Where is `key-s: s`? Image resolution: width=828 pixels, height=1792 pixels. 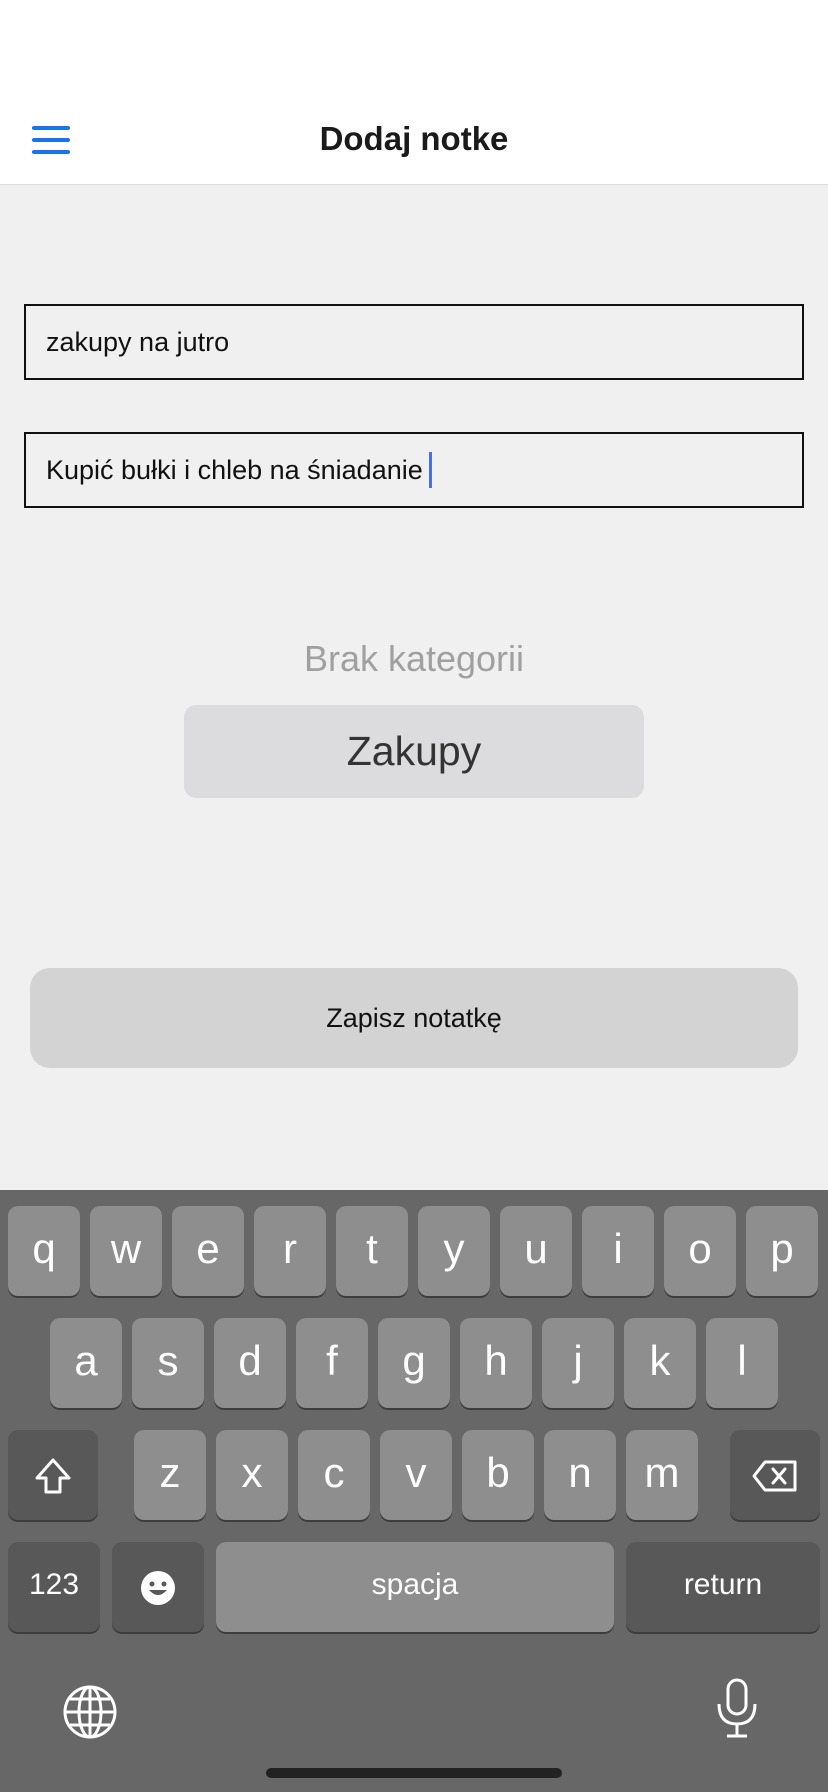
key-s: s is located at coordinates (168, 1363).